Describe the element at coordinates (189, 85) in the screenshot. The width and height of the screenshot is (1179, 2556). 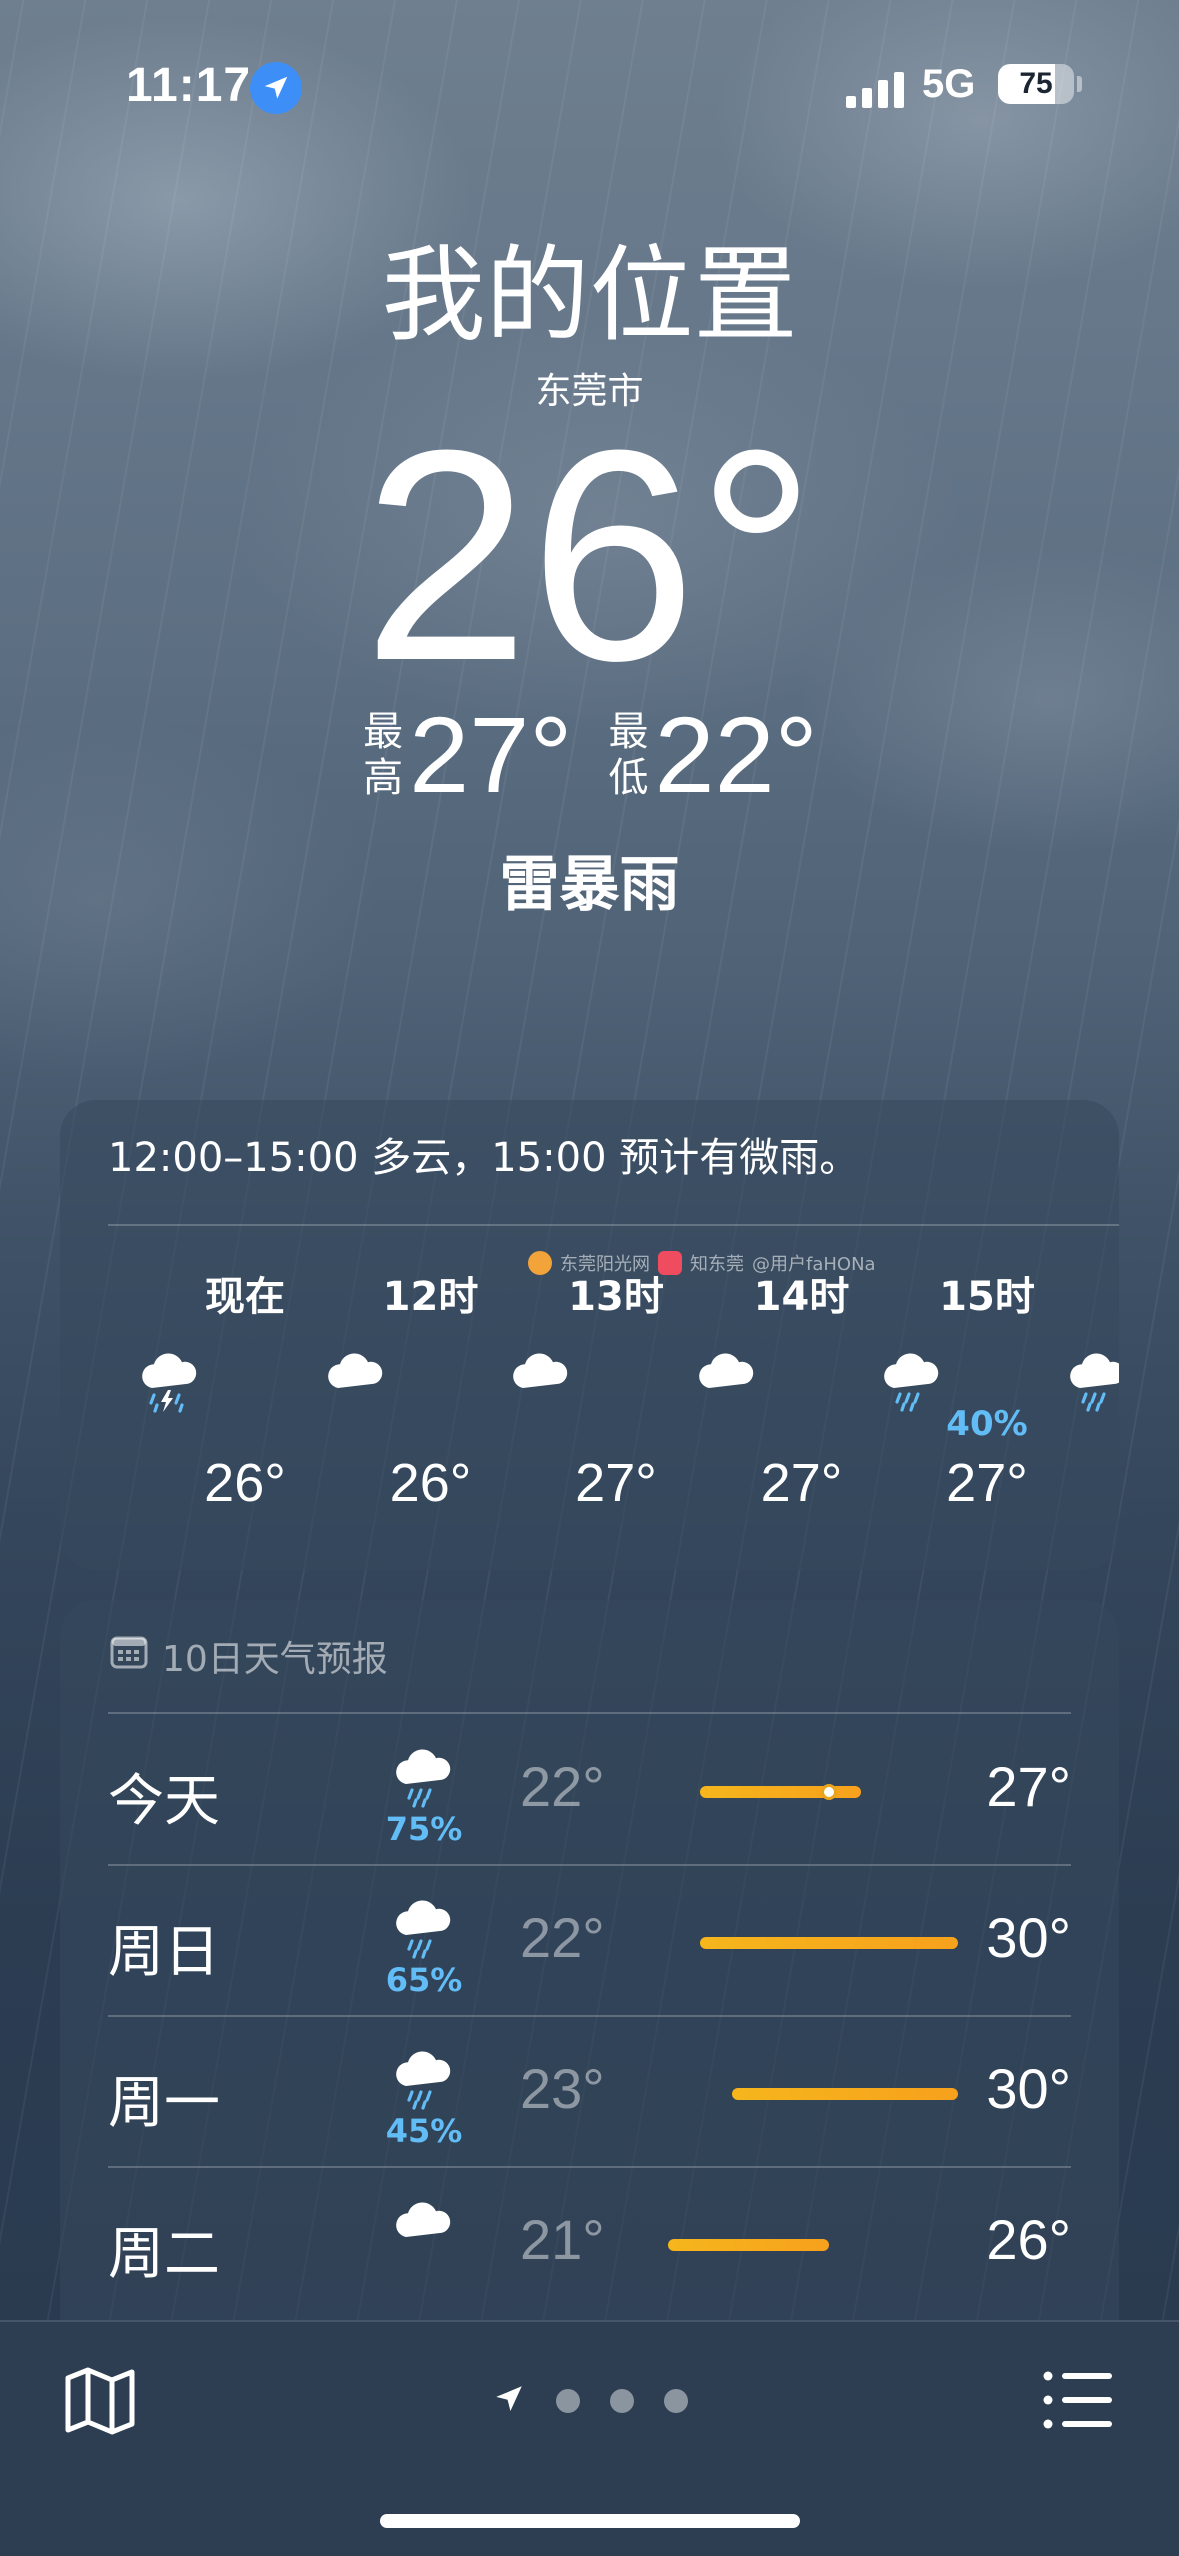
I see `status-time: 11:17` at that location.